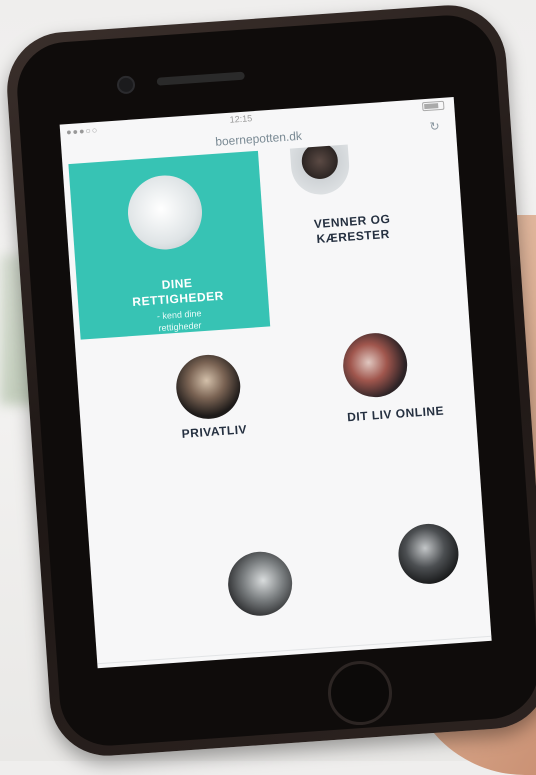  What do you see at coordinates (433, 106) in the screenshot?
I see `battery-icon` at bounding box center [433, 106].